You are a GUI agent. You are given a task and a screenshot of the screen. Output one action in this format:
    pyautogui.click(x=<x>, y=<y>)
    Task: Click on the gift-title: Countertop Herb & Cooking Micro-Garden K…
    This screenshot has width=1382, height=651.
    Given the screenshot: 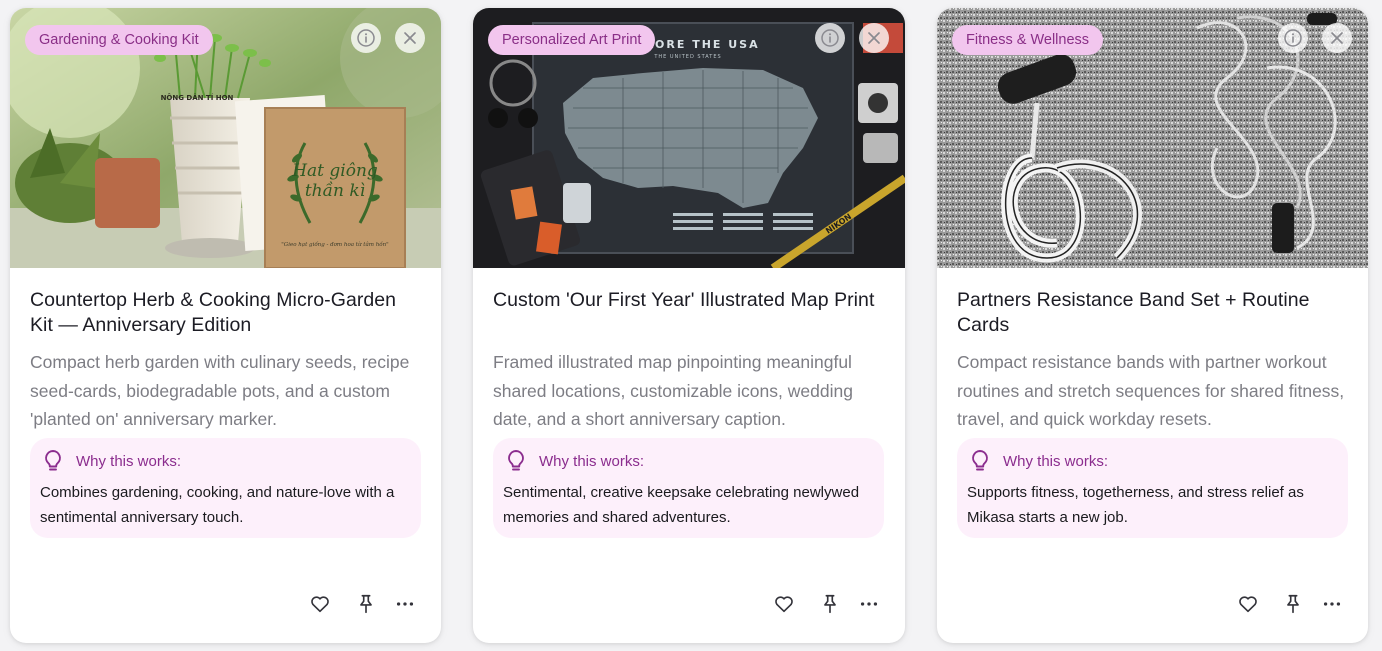 What is the action you would take?
    pyautogui.click(x=213, y=312)
    